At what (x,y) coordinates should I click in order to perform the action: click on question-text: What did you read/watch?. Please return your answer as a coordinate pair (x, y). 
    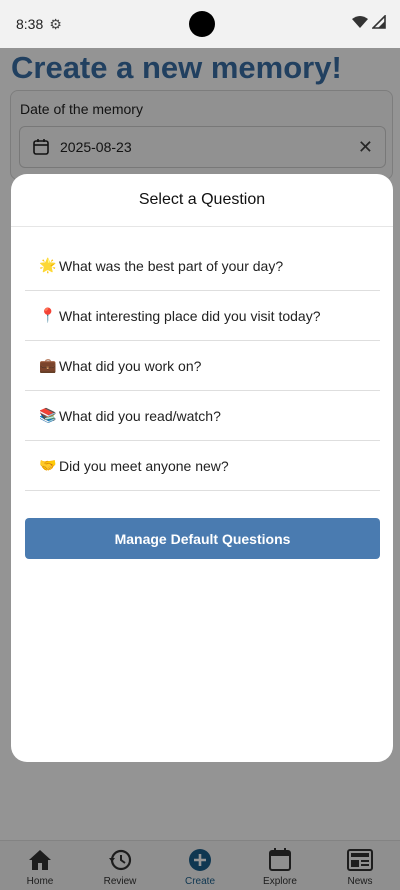
    Looking at the image, I should click on (140, 415).